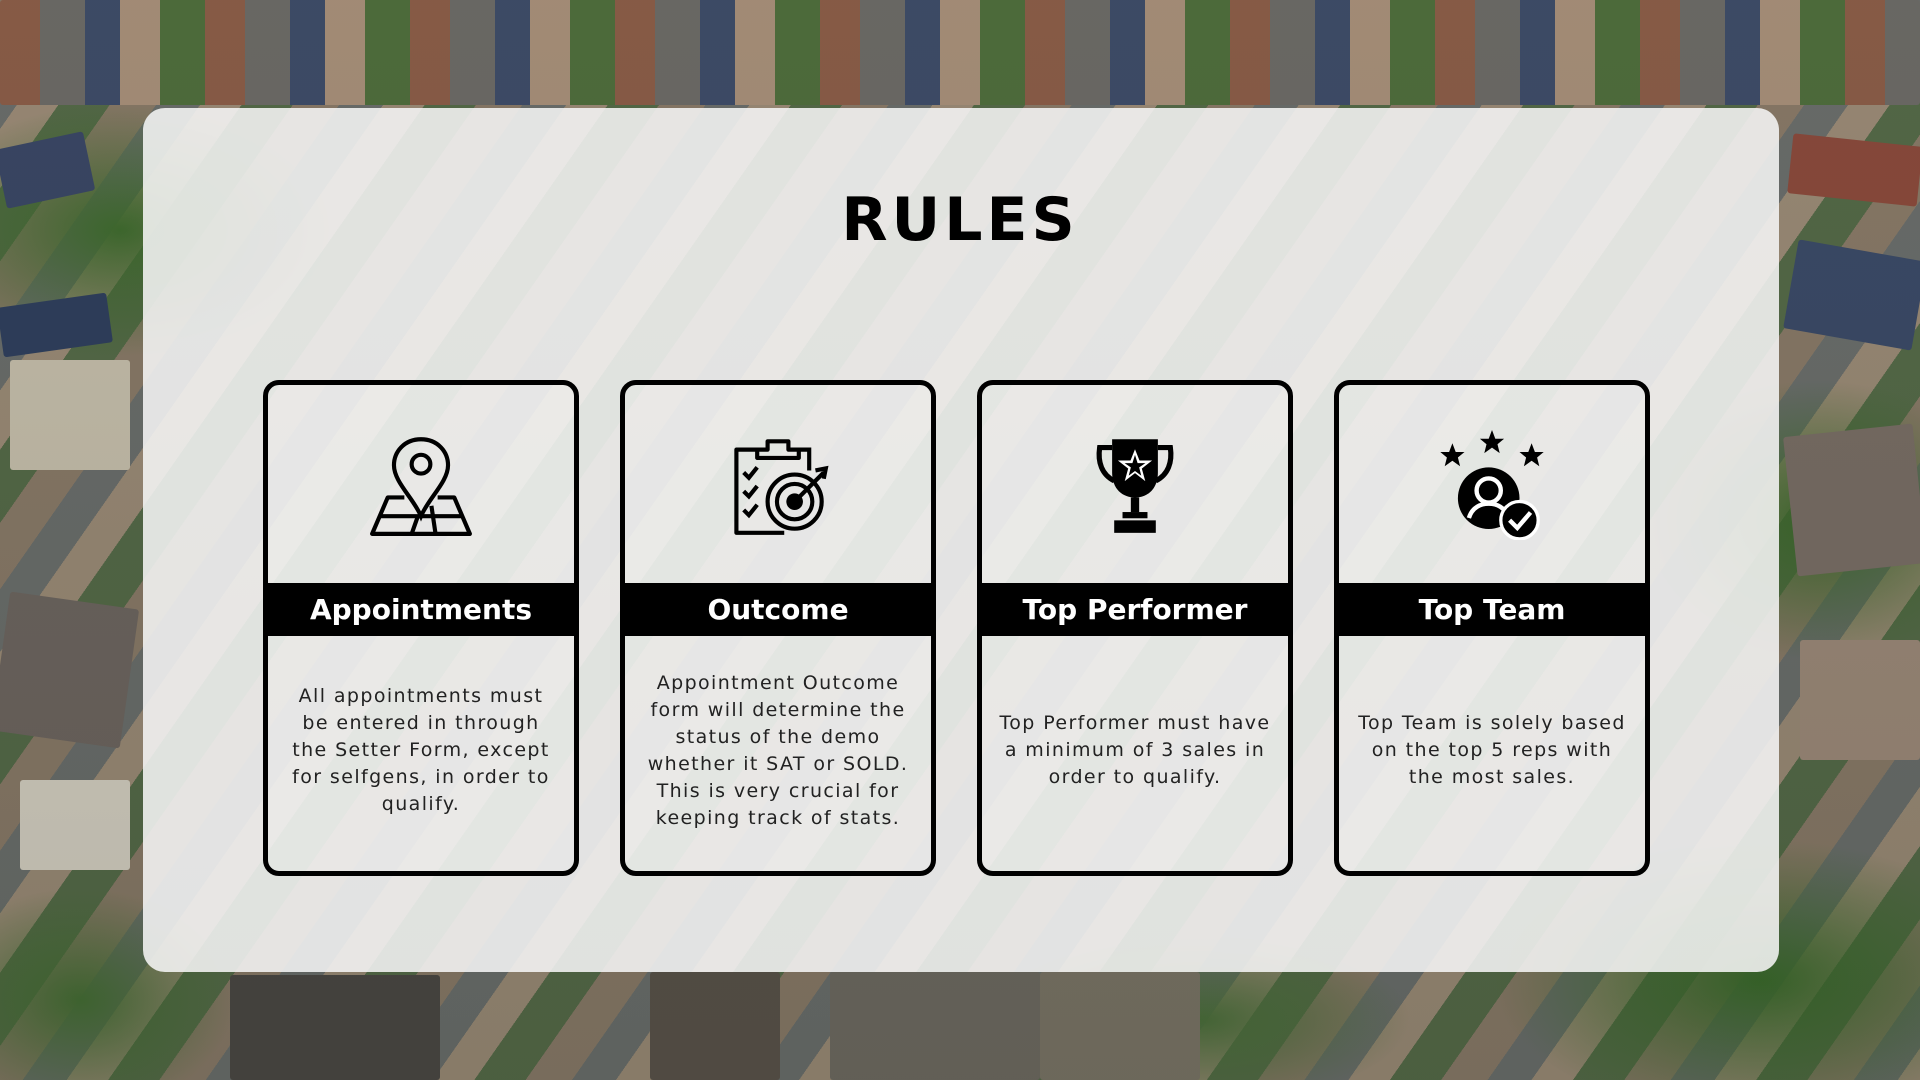 This screenshot has width=1920, height=1080. Describe the element at coordinates (1492, 609) in the screenshot. I see `card-heading: Top Team` at that location.